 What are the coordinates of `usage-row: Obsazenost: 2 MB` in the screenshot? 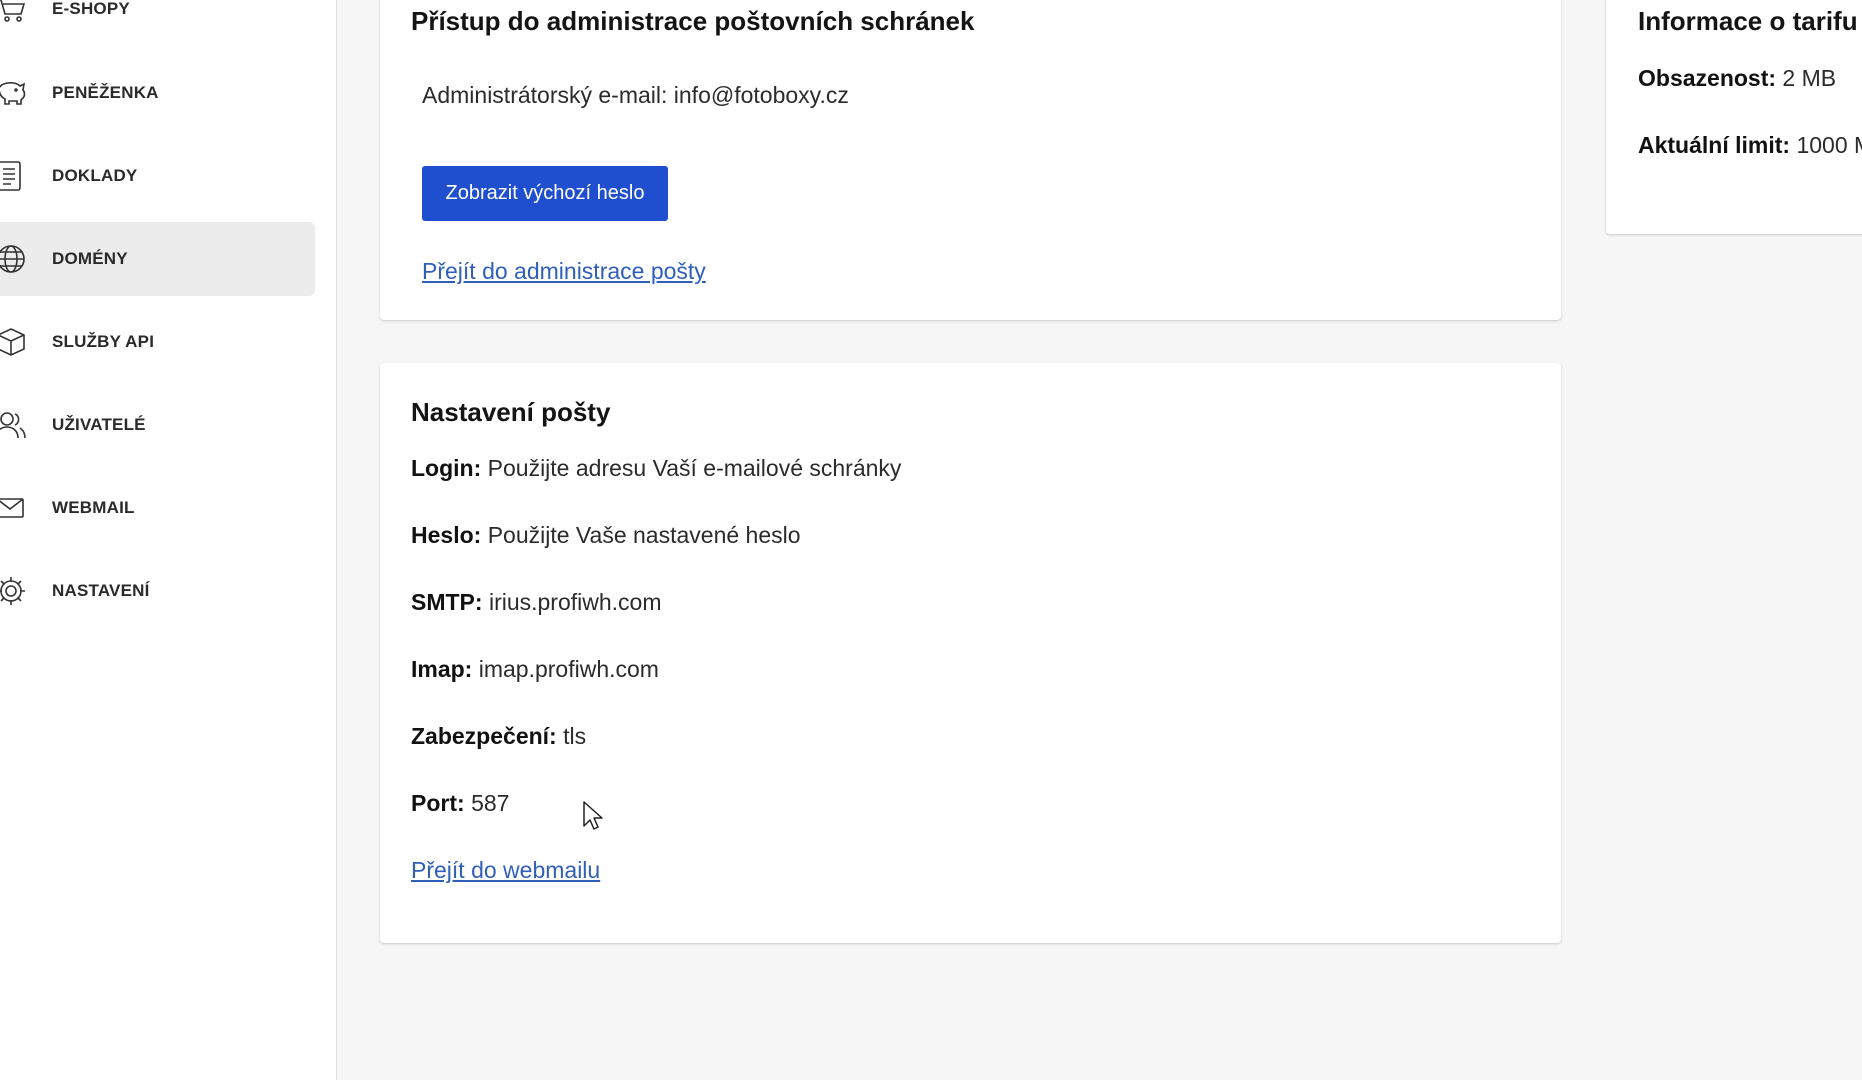 It's located at (1737, 78).